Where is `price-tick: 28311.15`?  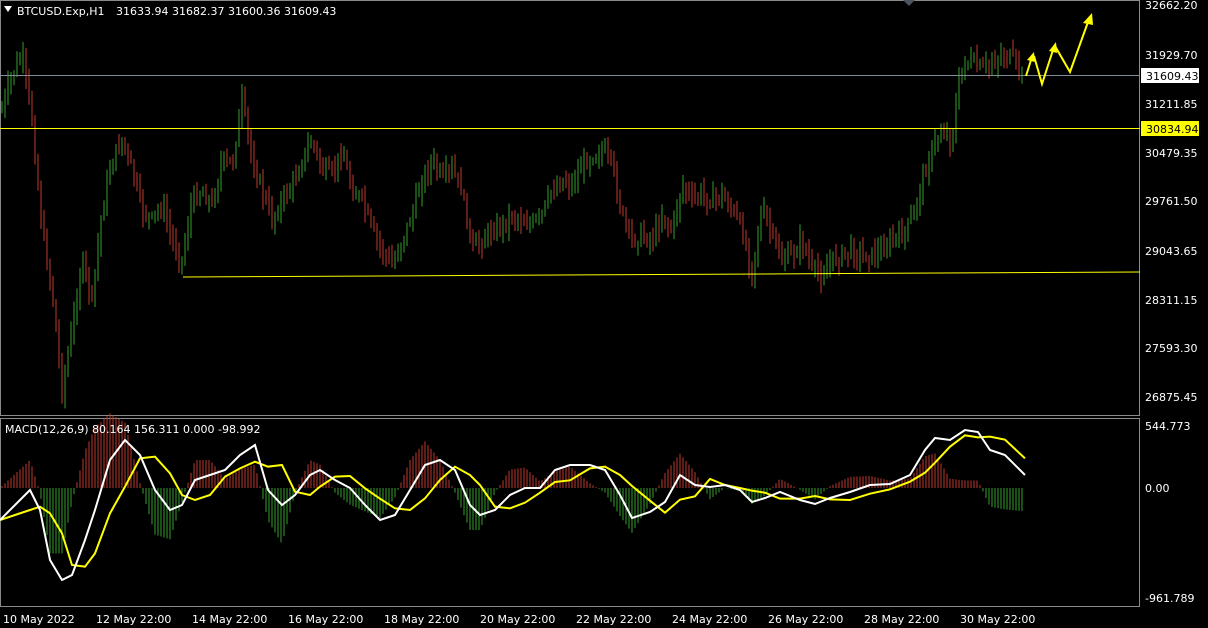
price-tick: 28311.15 is located at coordinates (1171, 300).